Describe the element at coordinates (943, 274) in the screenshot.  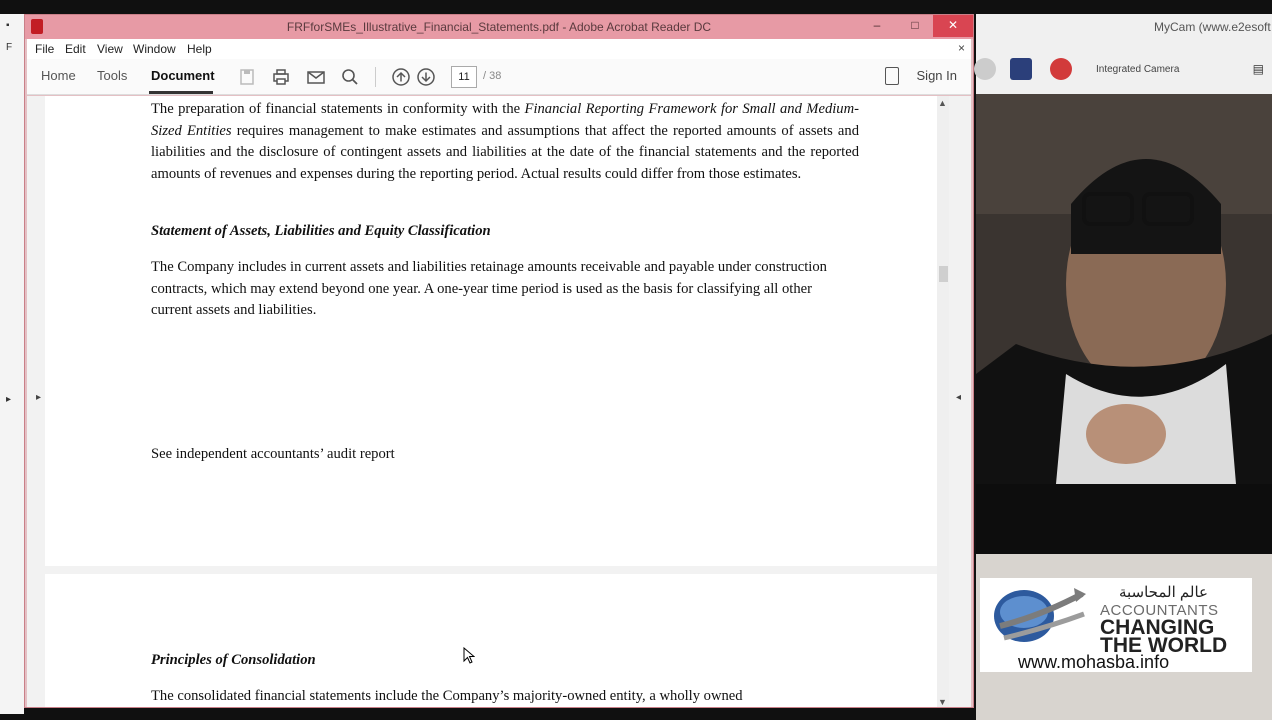
I see `scroll-thumb` at that location.